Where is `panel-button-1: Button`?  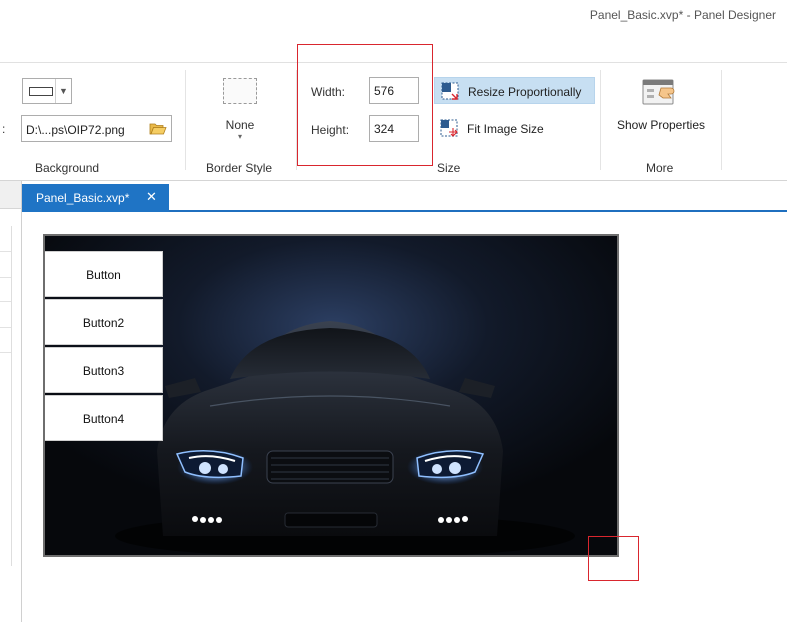 panel-button-1: Button is located at coordinates (104, 274).